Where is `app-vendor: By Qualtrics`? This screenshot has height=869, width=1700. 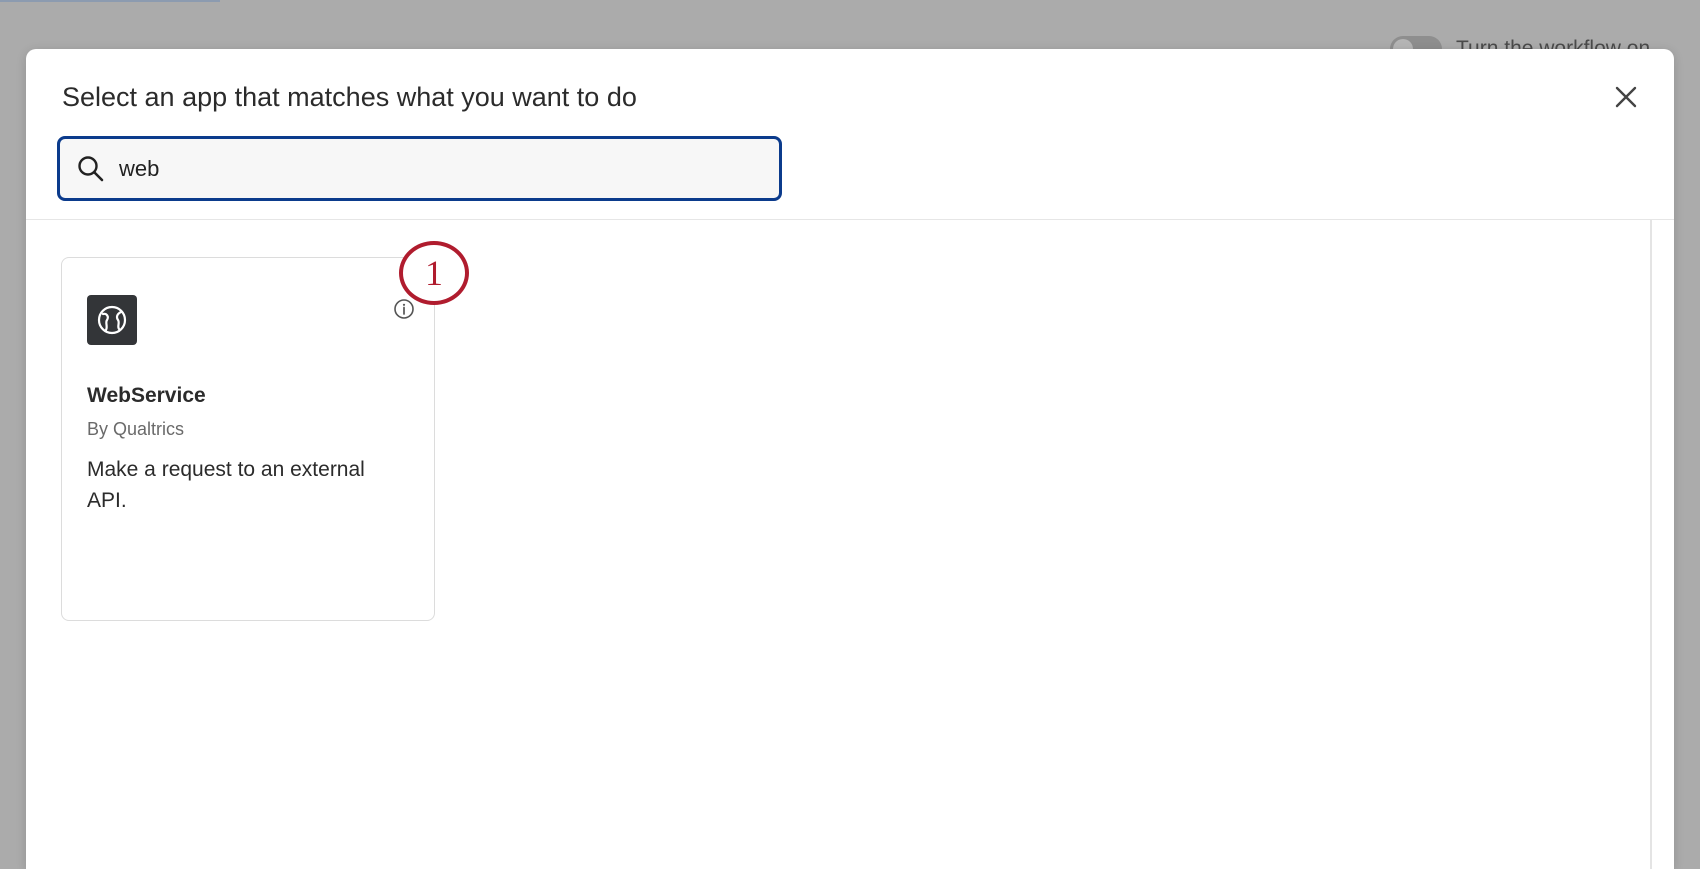 app-vendor: By Qualtrics is located at coordinates (136, 429).